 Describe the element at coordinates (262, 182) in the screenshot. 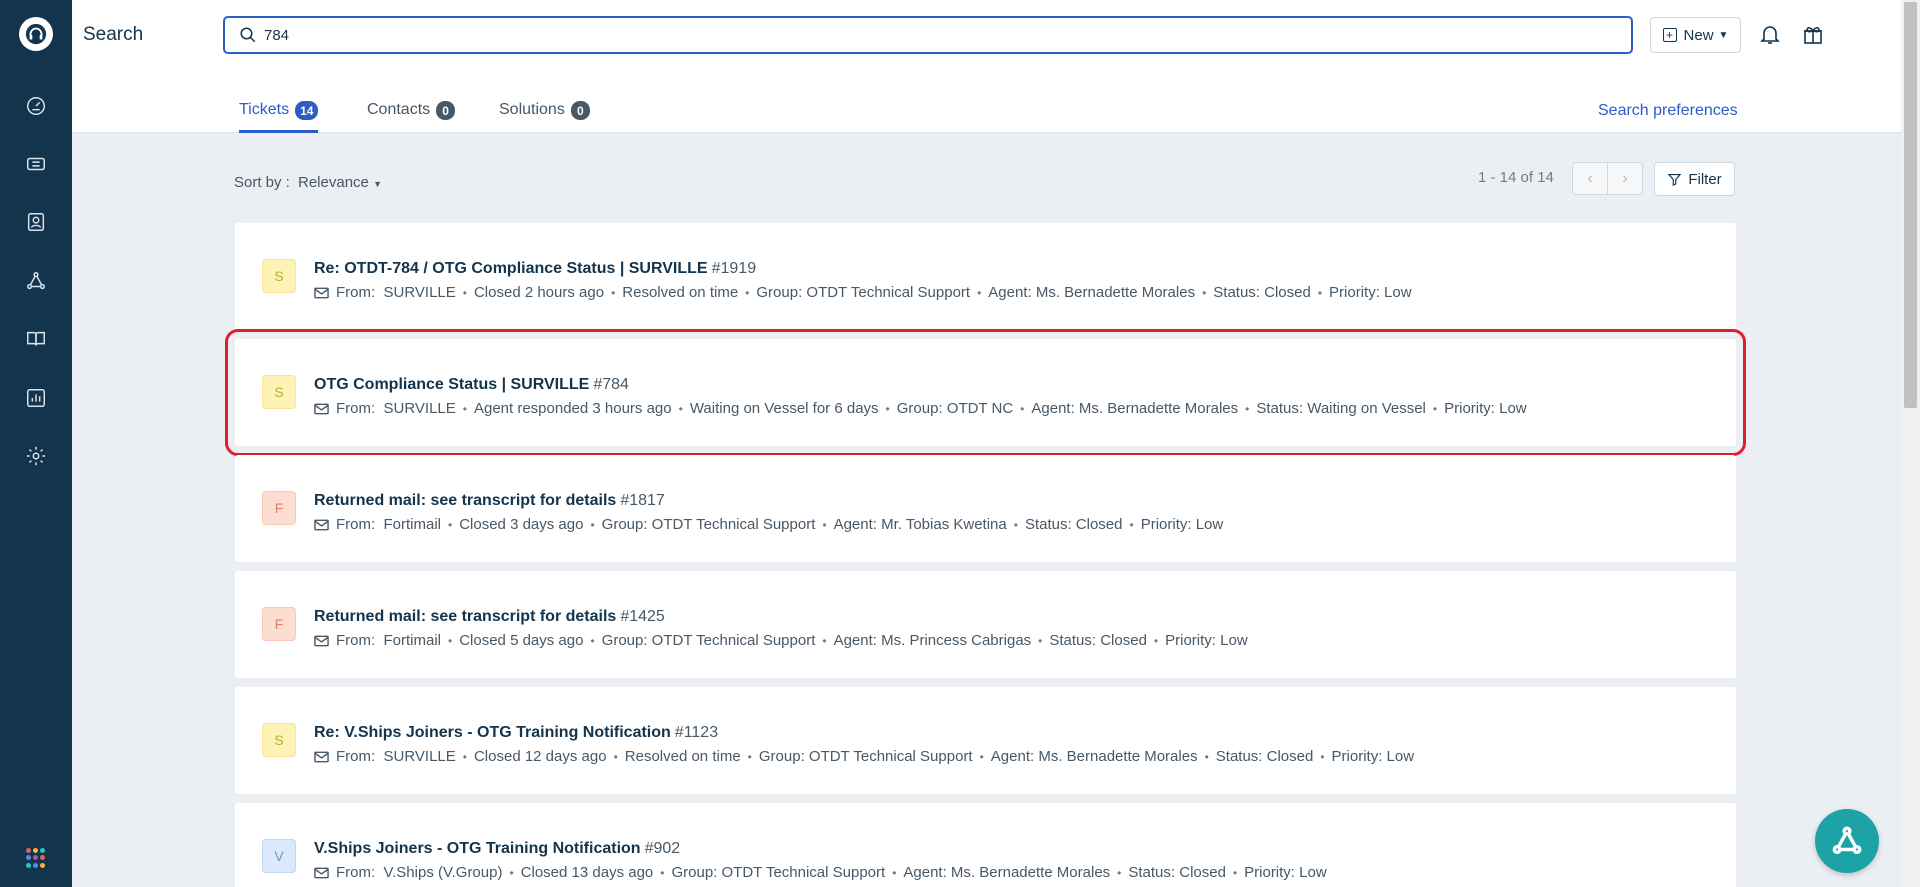

I see `sort-label: Sort by :` at that location.